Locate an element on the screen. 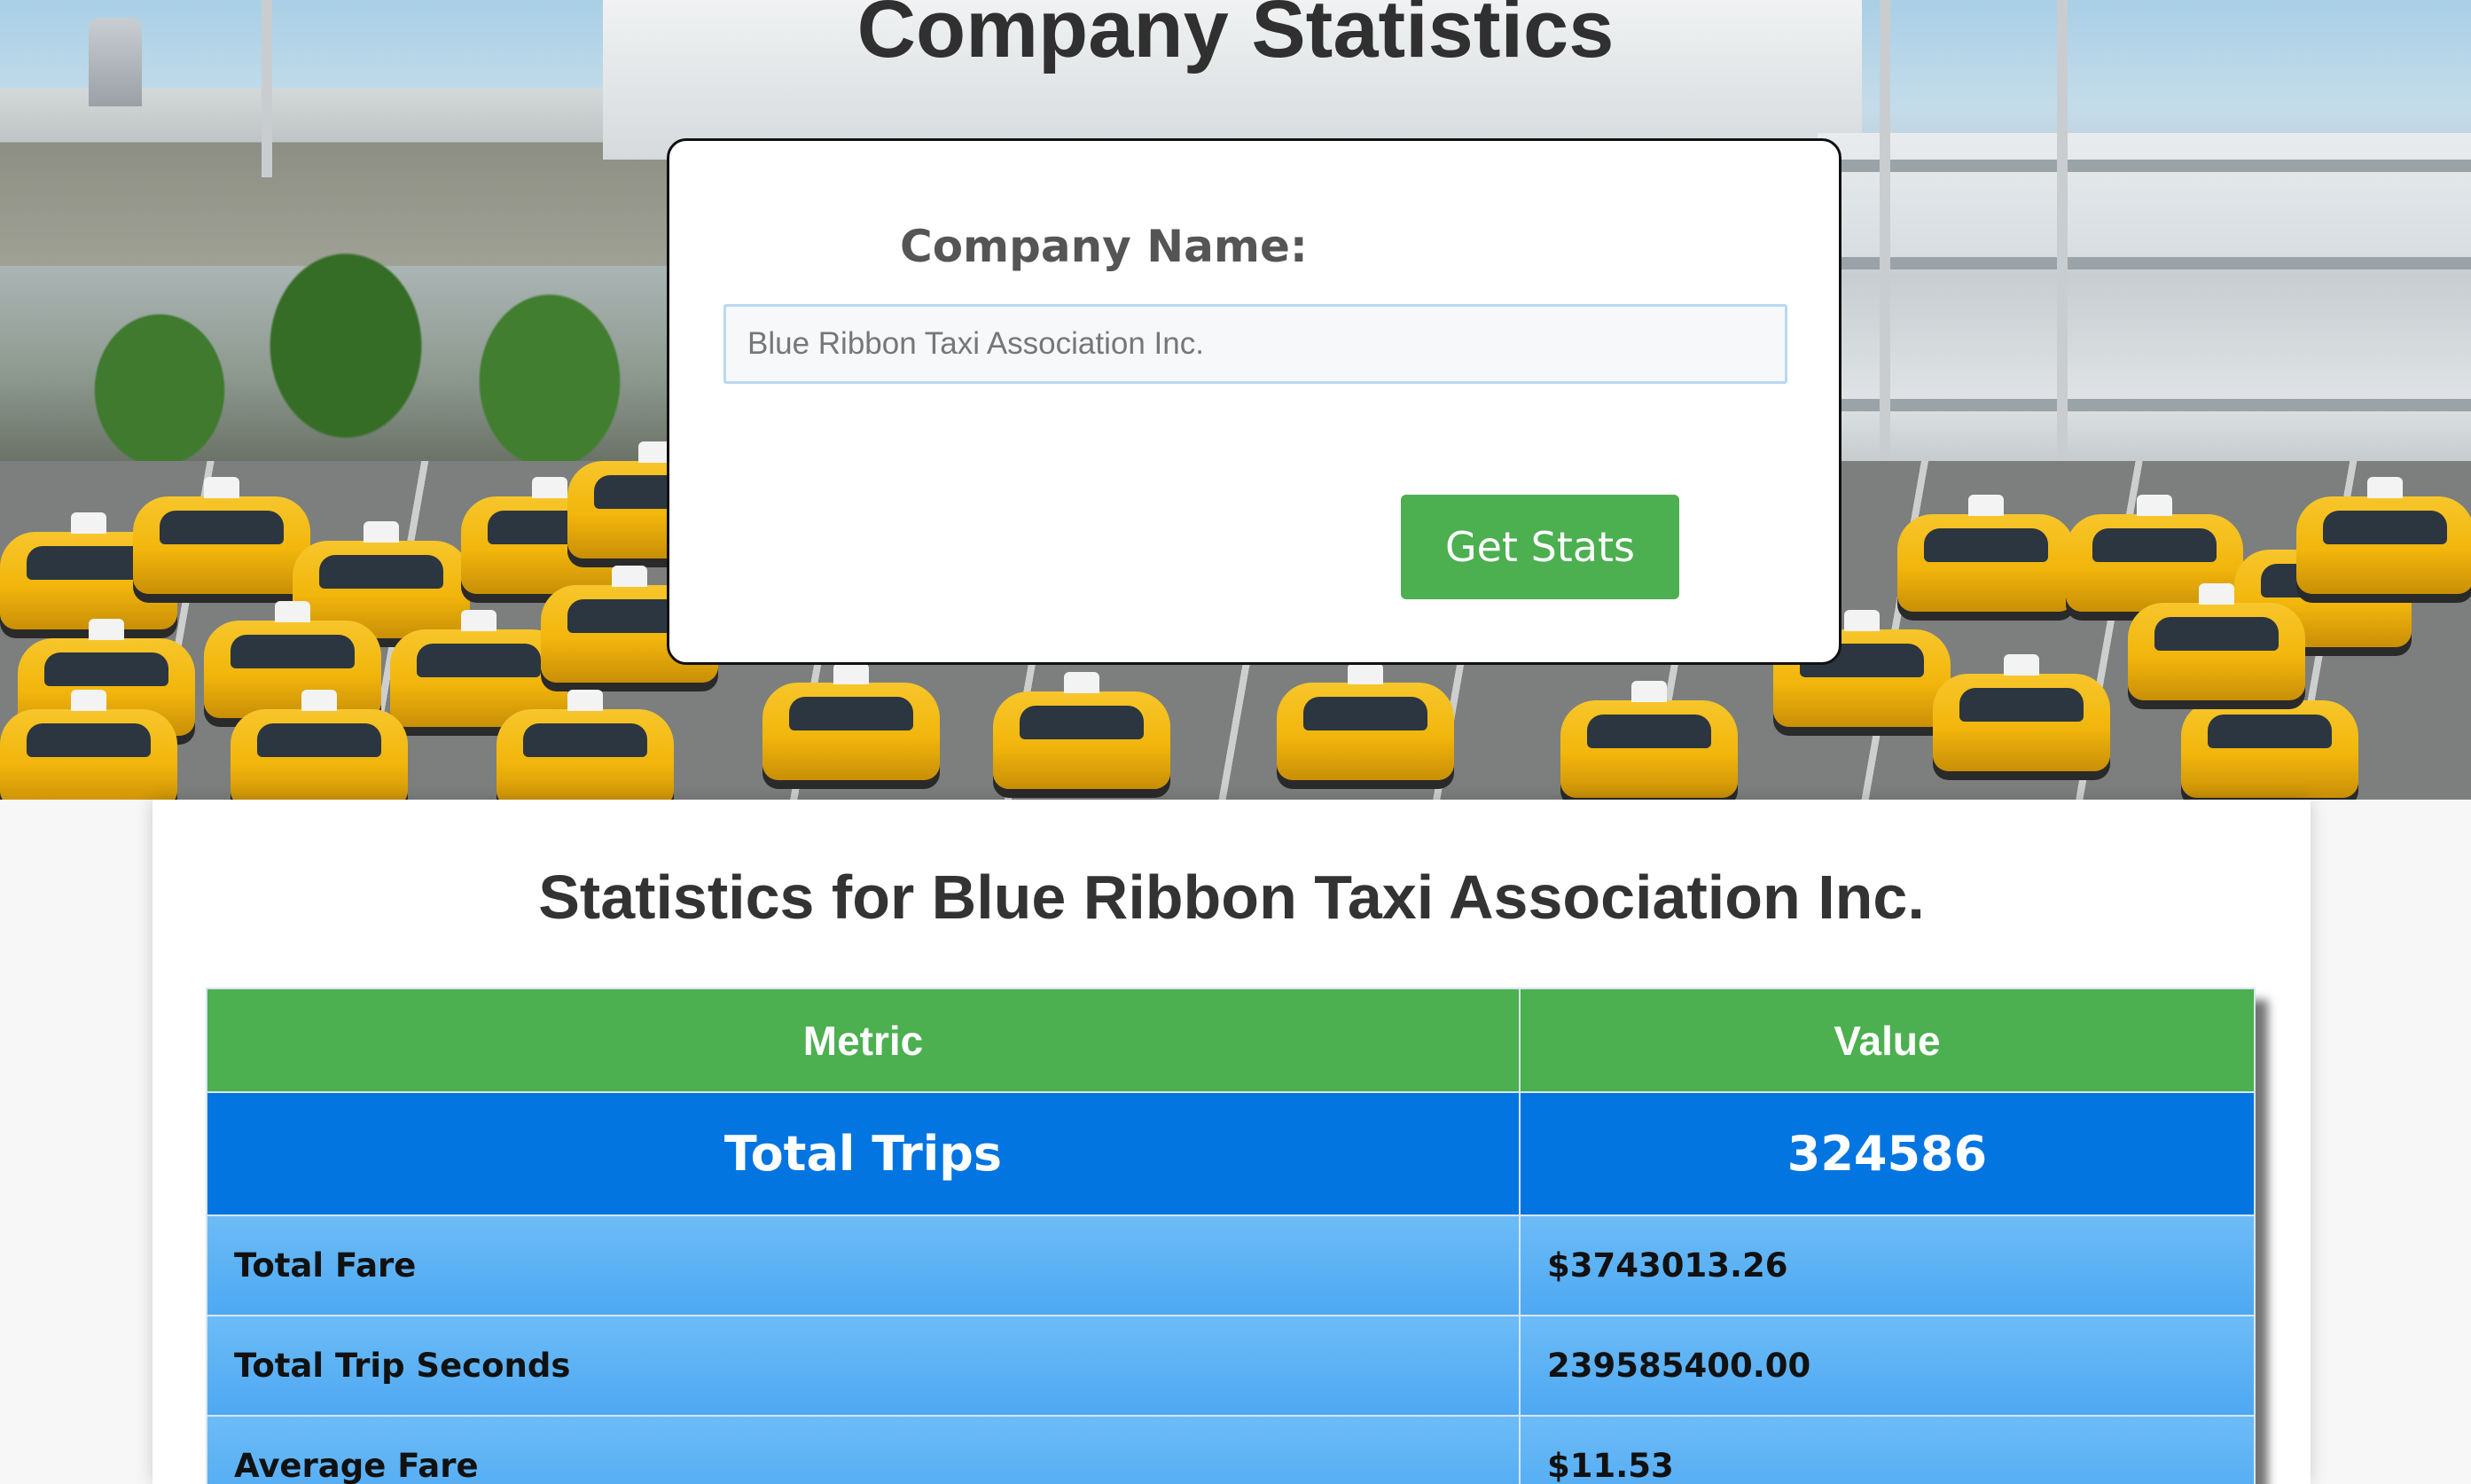 This screenshot has width=2471, height=1484. value-cell: 324586 is located at coordinates (1888, 1153).